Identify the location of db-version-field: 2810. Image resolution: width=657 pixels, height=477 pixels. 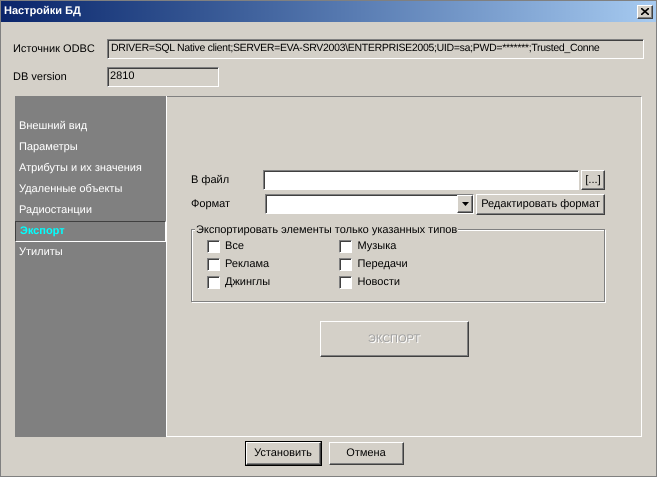
(163, 77).